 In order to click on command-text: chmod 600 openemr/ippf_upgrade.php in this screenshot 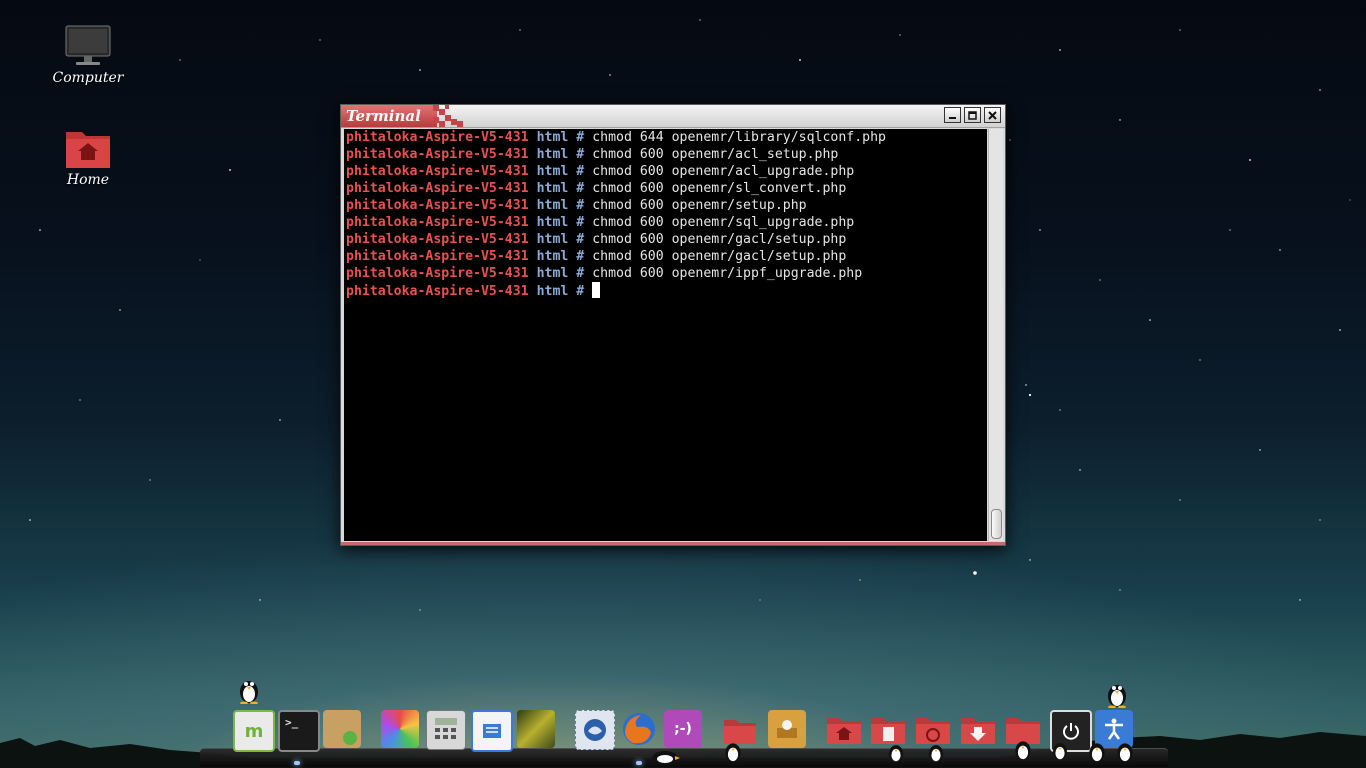, I will do `click(727, 273)`.